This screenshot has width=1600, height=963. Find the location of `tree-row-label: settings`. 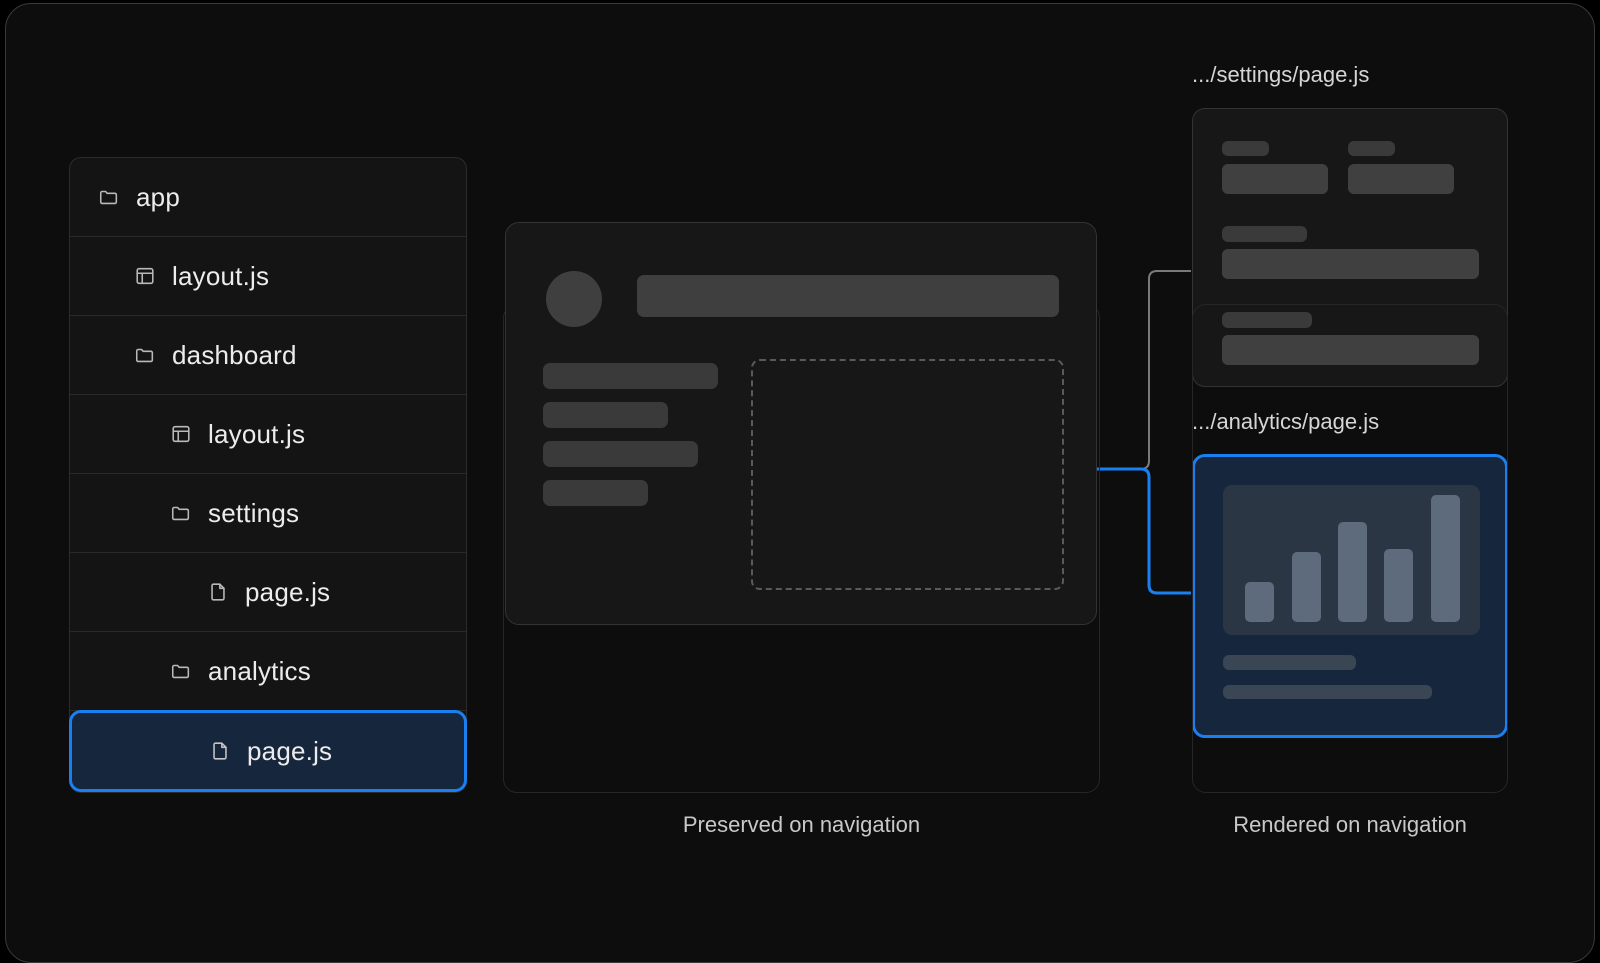

tree-row-label: settings is located at coordinates (254, 512).